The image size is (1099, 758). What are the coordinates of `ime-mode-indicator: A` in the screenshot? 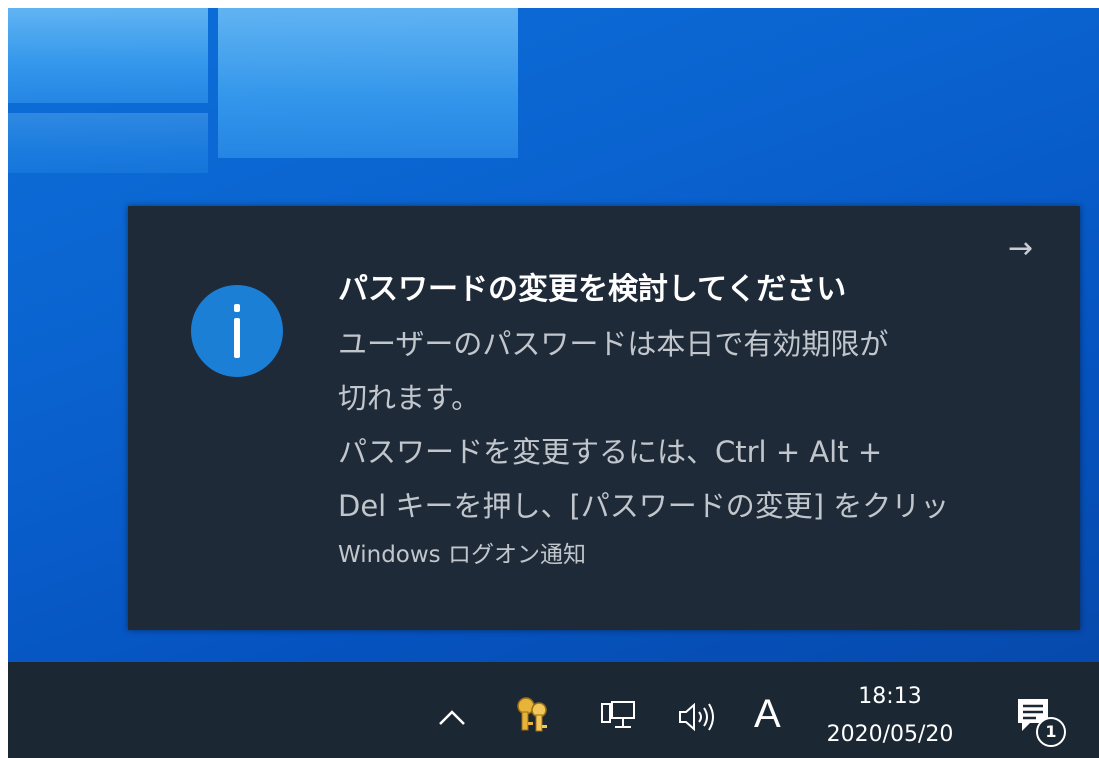 It's located at (767, 714).